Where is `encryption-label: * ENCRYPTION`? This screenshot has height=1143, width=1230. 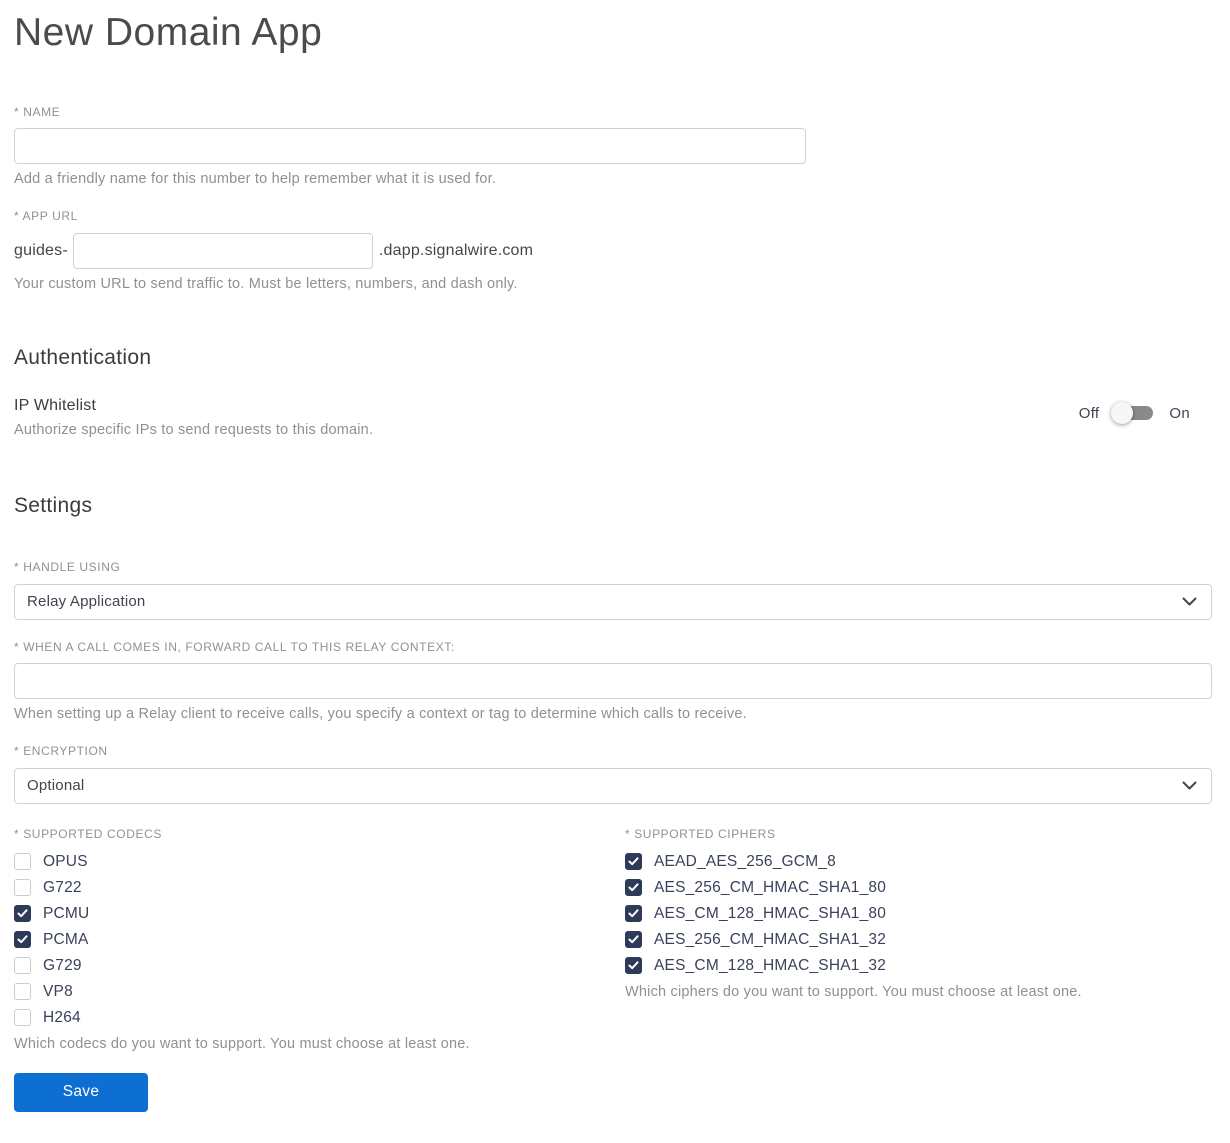 encryption-label: * ENCRYPTION is located at coordinates (61, 750).